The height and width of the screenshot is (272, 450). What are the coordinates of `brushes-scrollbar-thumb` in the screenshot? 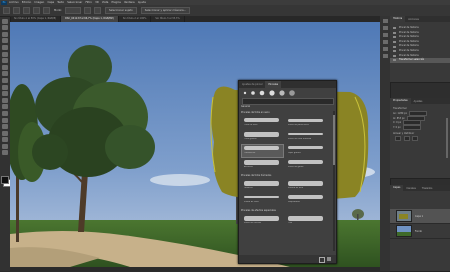 It's located at (334, 140).